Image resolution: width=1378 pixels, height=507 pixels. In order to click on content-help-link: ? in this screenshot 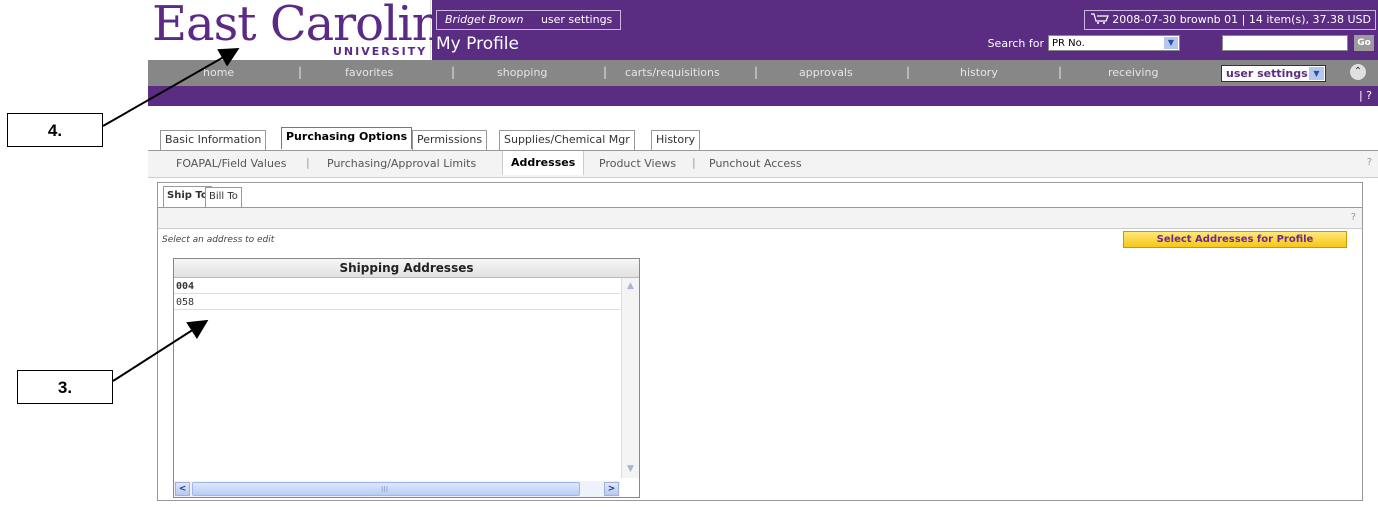, I will do `click(1353, 217)`.